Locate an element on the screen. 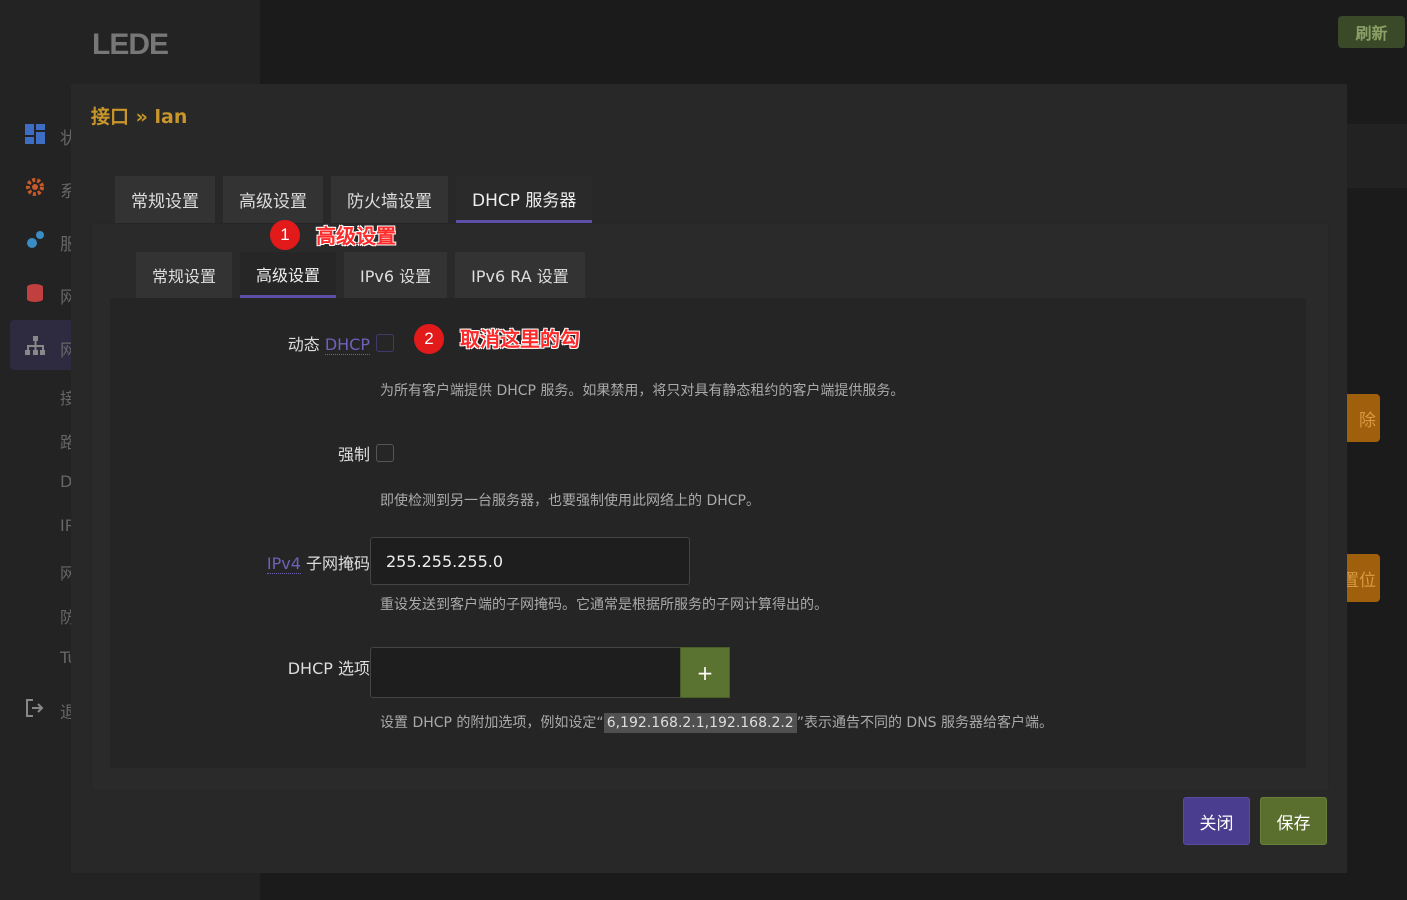  close-button: 关闭 is located at coordinates (1216, 821).